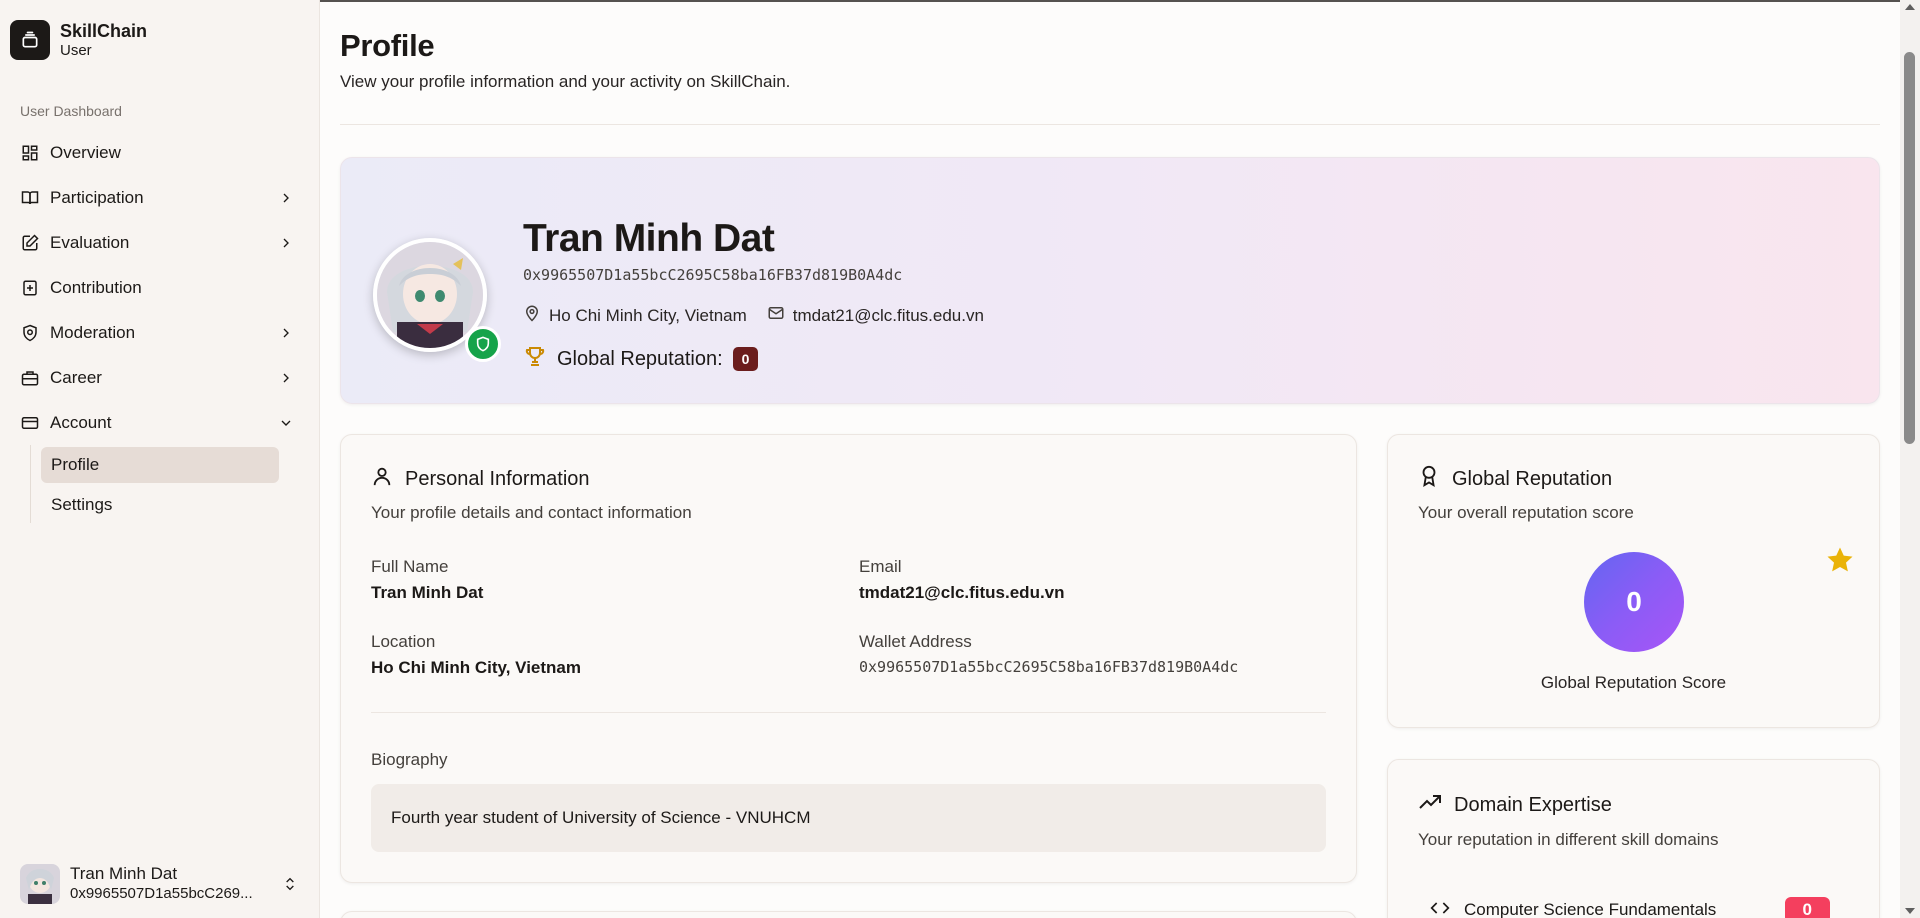 Image resolution: width=1920 pixels, height=918 pixels. Describe the element at coordinates (915, 641) in the screenshot. I see `field-label: Wallet Address` at that location.